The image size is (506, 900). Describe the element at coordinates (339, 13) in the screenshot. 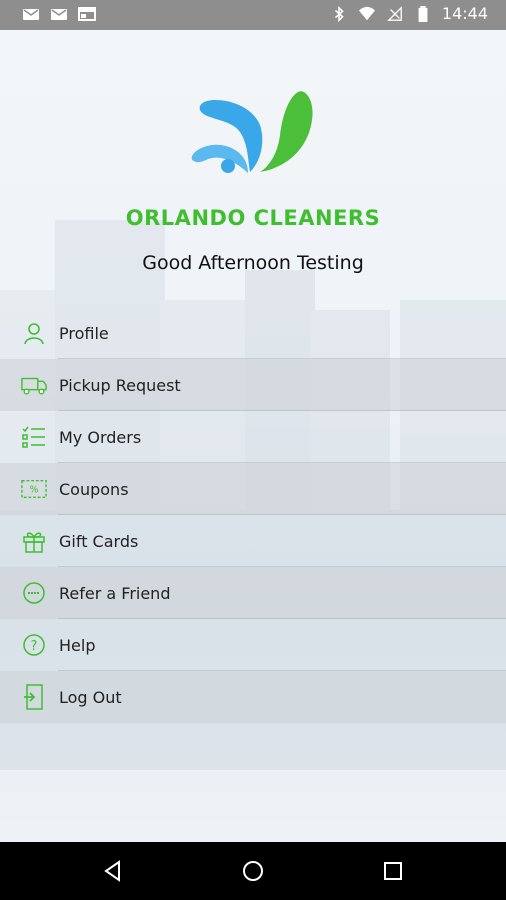

I see `bluetooth-icon` at that location.